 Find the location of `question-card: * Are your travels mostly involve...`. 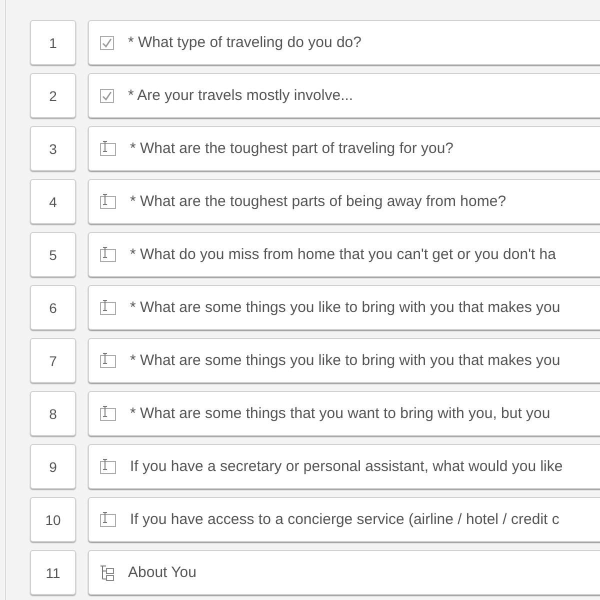

question-card: * Are your travels mostly involve... is located at coordinates (344, 95).